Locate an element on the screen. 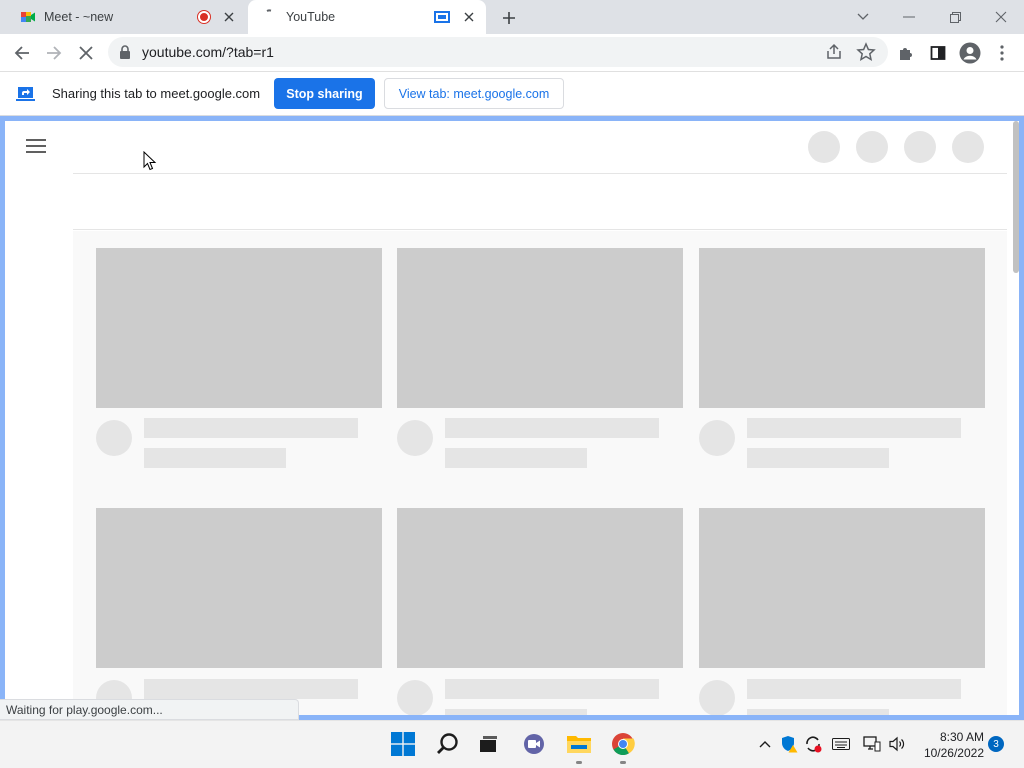  clock-time: 8:30 AM is located at coordinates (961, 737).